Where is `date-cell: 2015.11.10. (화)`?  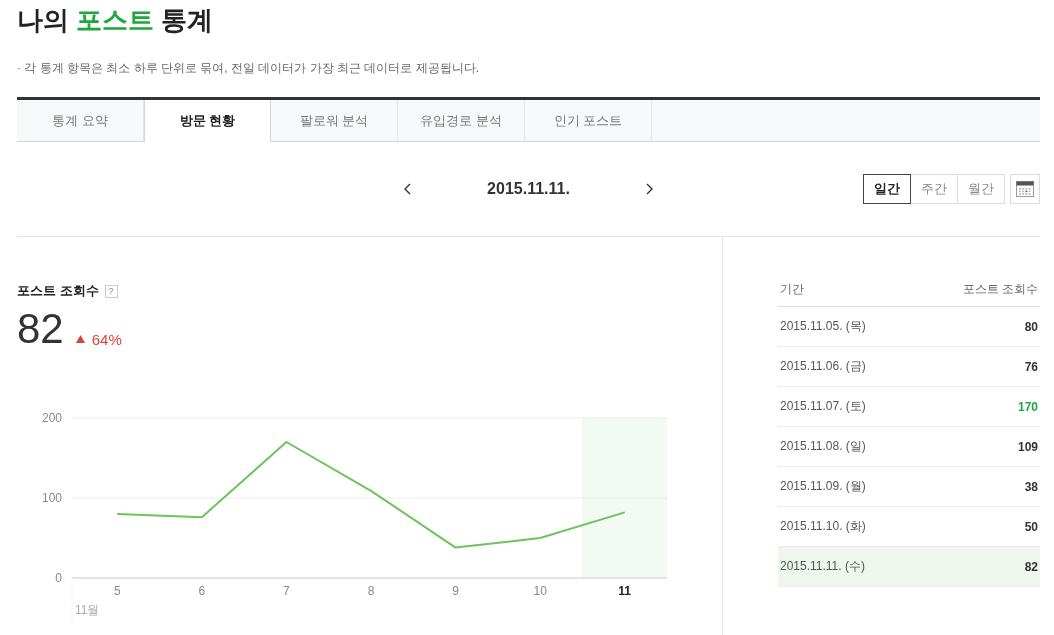 date-cell: 2015.11.10. (화) is located at coordinates (823, 526).